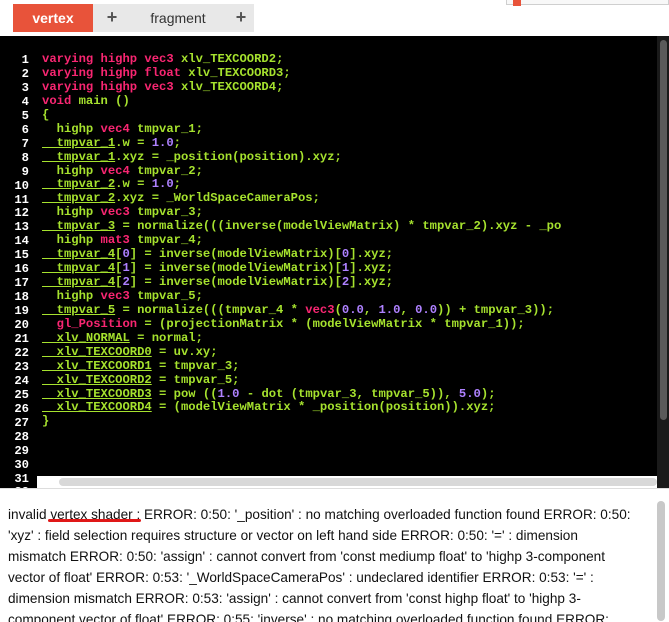 The width and height of the screenshot is (669, 622). What do you see at coordinates (126, 268) in the screenshot?
I see `code-token: 1` at bounding box center [126, 268].